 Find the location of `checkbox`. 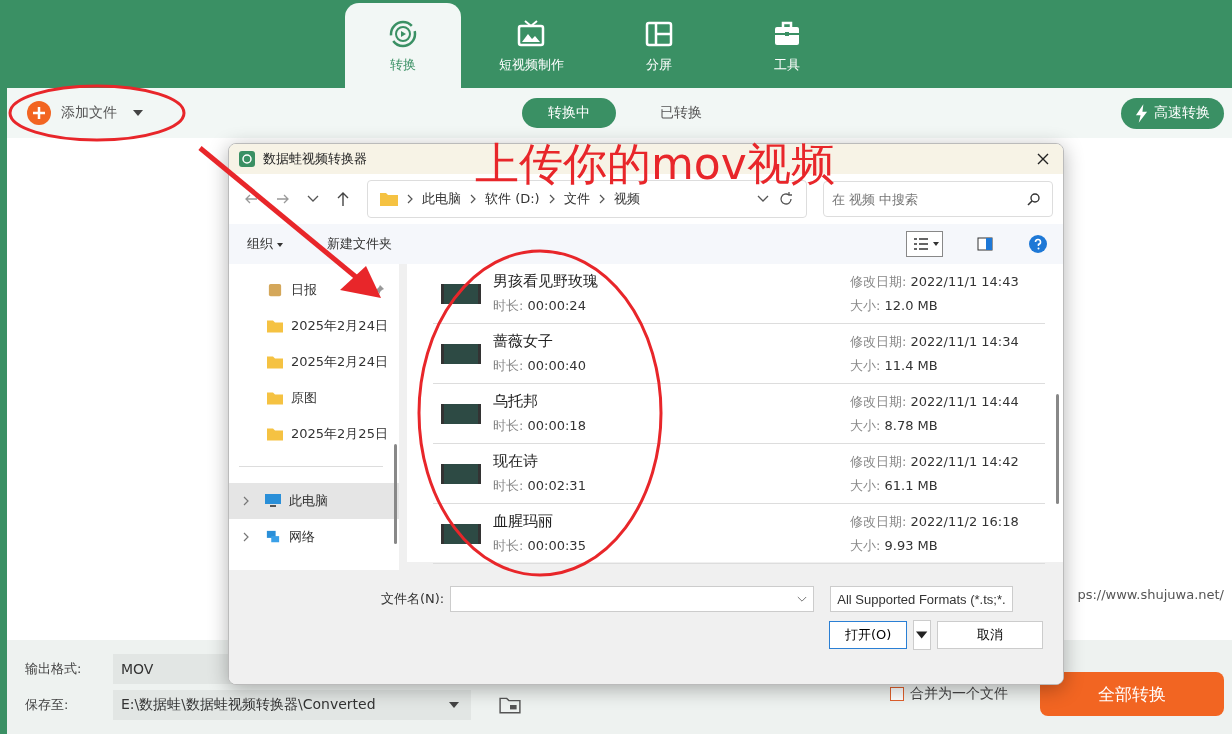

checkbox is located at coordinates (897, 694).